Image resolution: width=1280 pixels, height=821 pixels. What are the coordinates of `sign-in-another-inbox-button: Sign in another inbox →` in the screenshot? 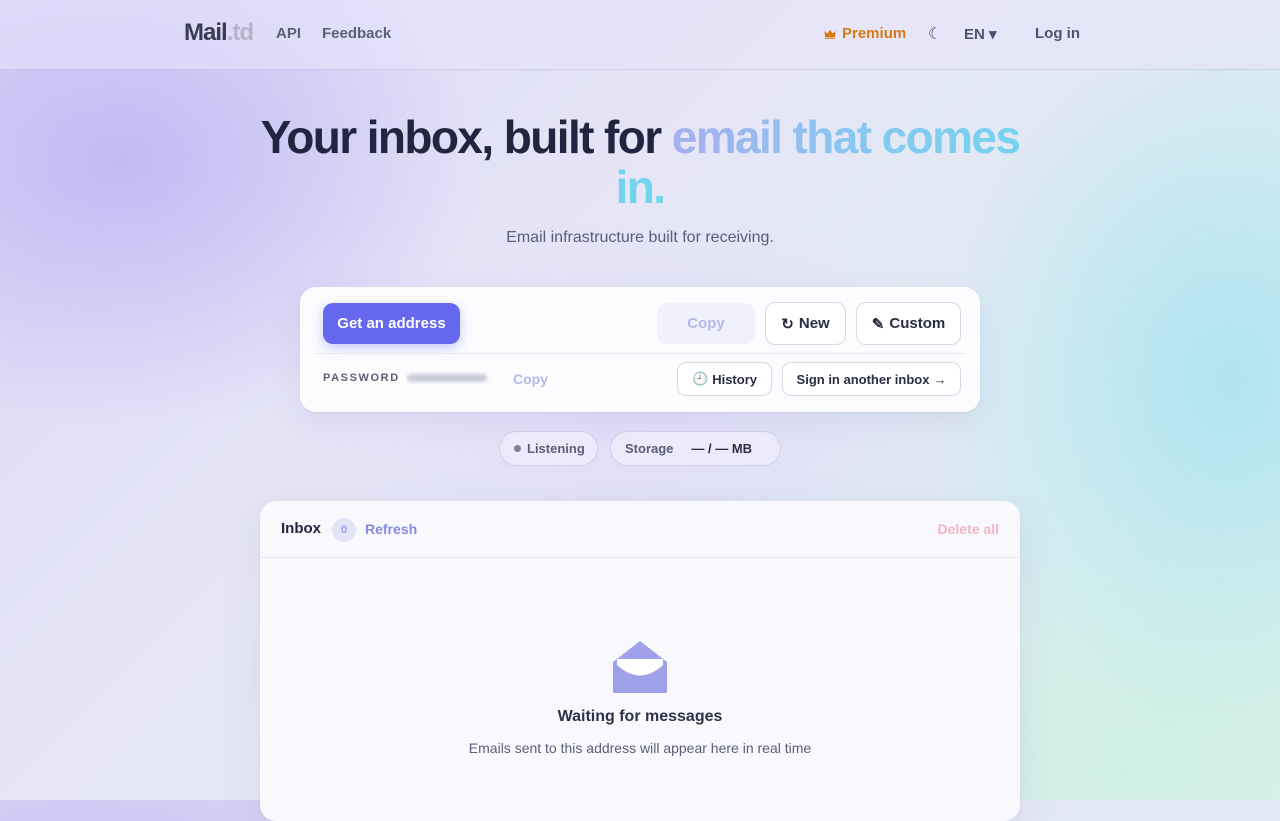 It's located at (871, 379).